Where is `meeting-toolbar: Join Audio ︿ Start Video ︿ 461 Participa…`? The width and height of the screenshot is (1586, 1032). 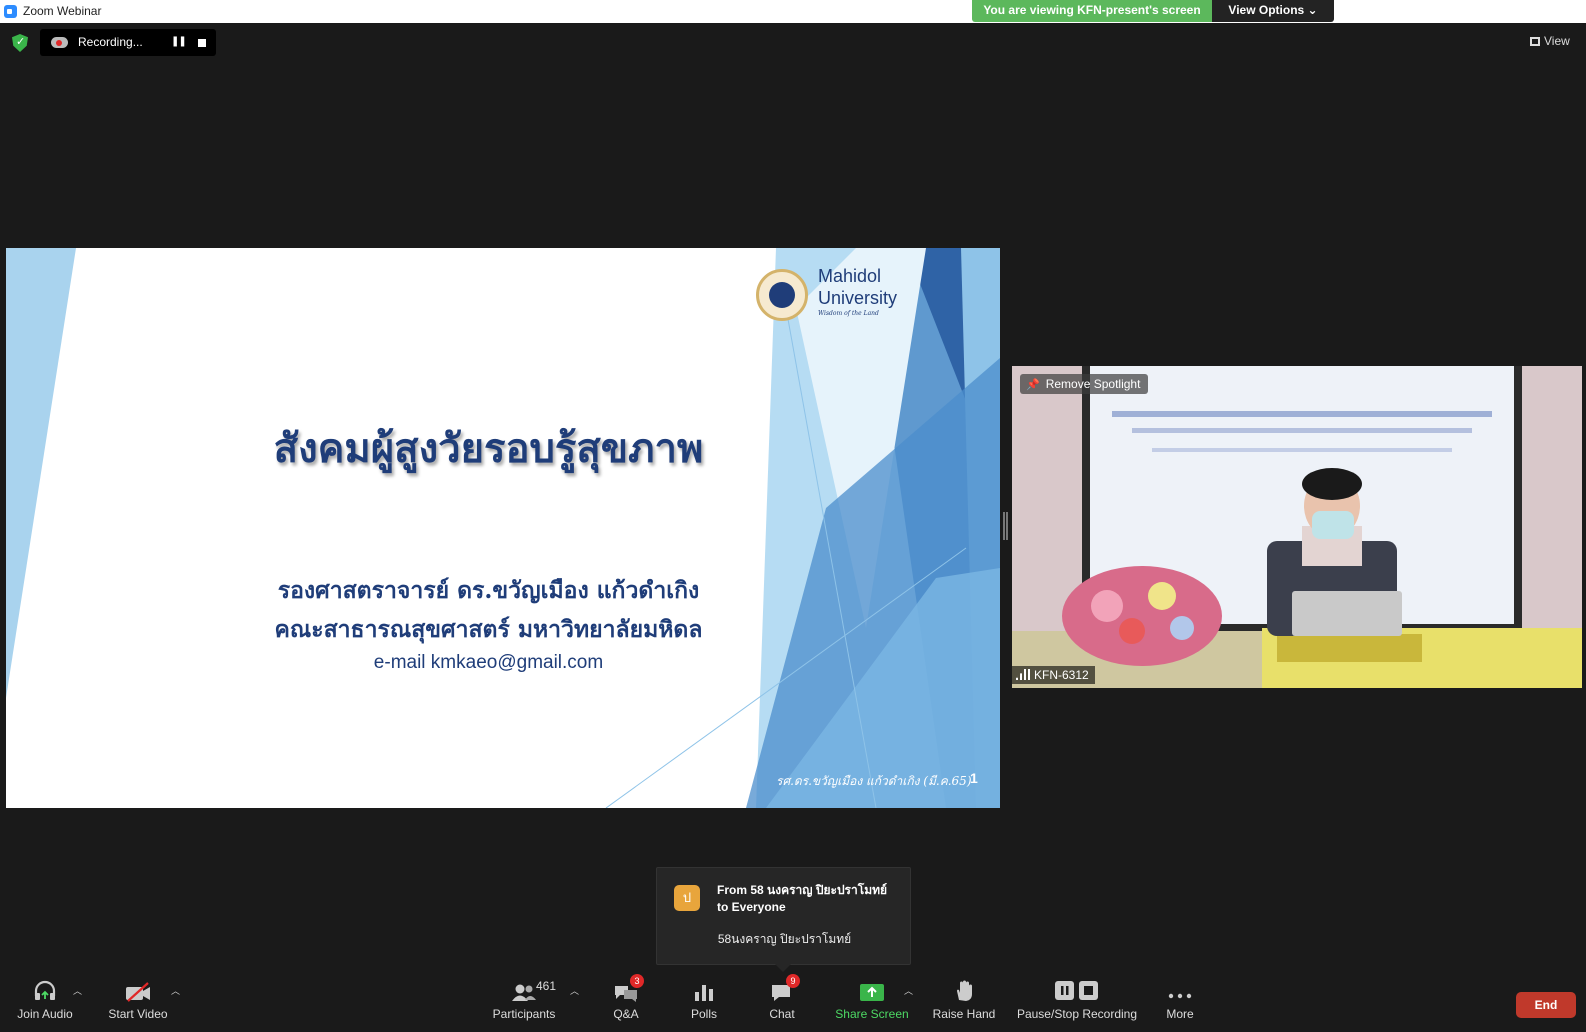 meeting-toolbar: Join Audio ︿ Start Video ︿ 461 Participa… is located at coordinates (793, 1003).